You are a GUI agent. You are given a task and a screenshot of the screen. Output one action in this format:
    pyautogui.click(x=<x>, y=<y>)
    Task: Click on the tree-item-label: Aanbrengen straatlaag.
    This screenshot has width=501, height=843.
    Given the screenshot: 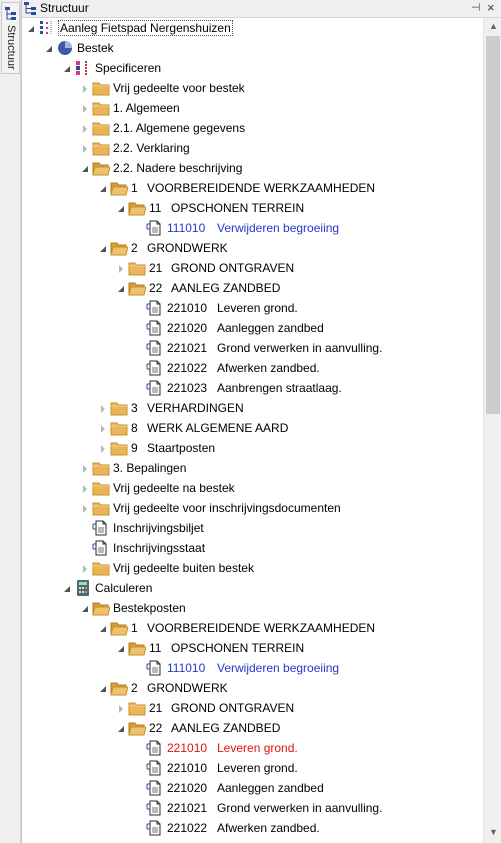 What is the action you would take?
    pyautogui.click(x=279, y=388)
    